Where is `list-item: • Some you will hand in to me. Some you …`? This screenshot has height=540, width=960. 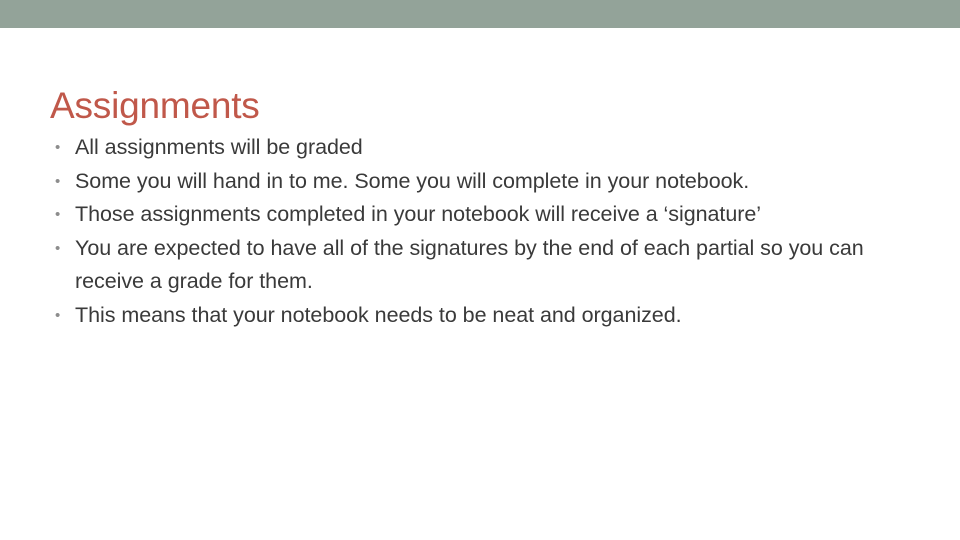 list-item: • Some you will hand in to me. Some you … is located at coordinates (472, 182).